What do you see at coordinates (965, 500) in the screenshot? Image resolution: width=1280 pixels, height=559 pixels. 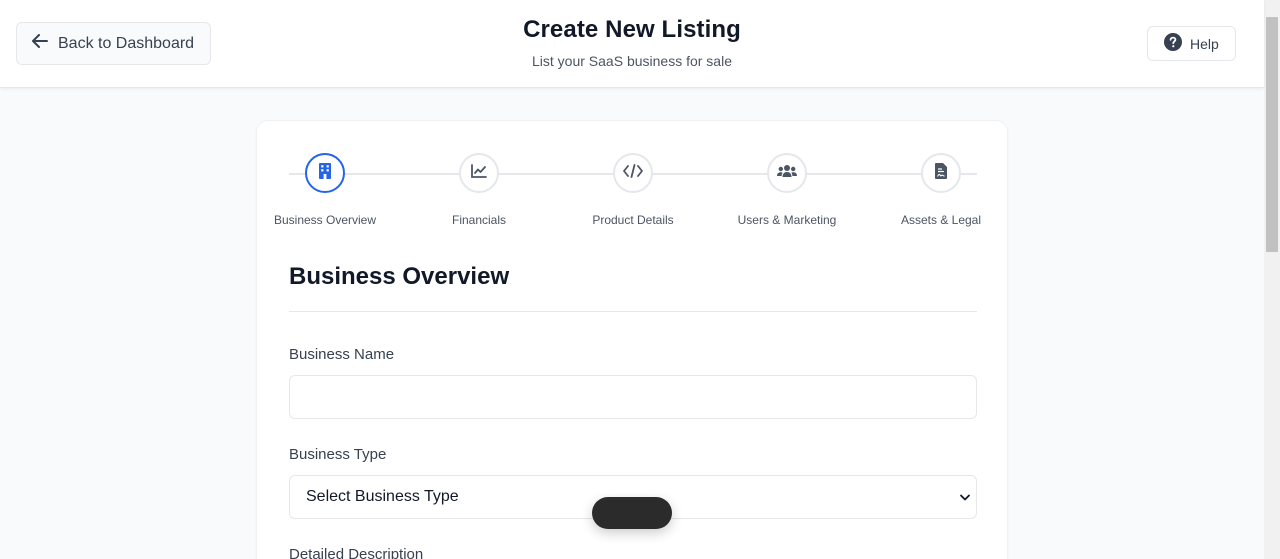 I see `chevron-down-icon` at bounding box center [965, 500].